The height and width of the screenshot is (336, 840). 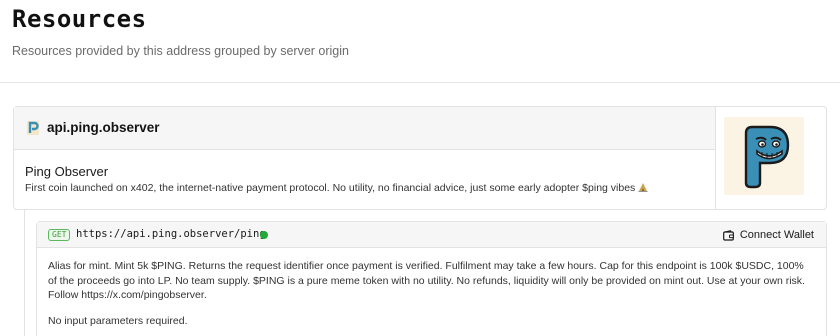 What do you see at coordinates (24, 273) in the screenshot?
I see `tree-connector-line` at bounding box center [24, 273].